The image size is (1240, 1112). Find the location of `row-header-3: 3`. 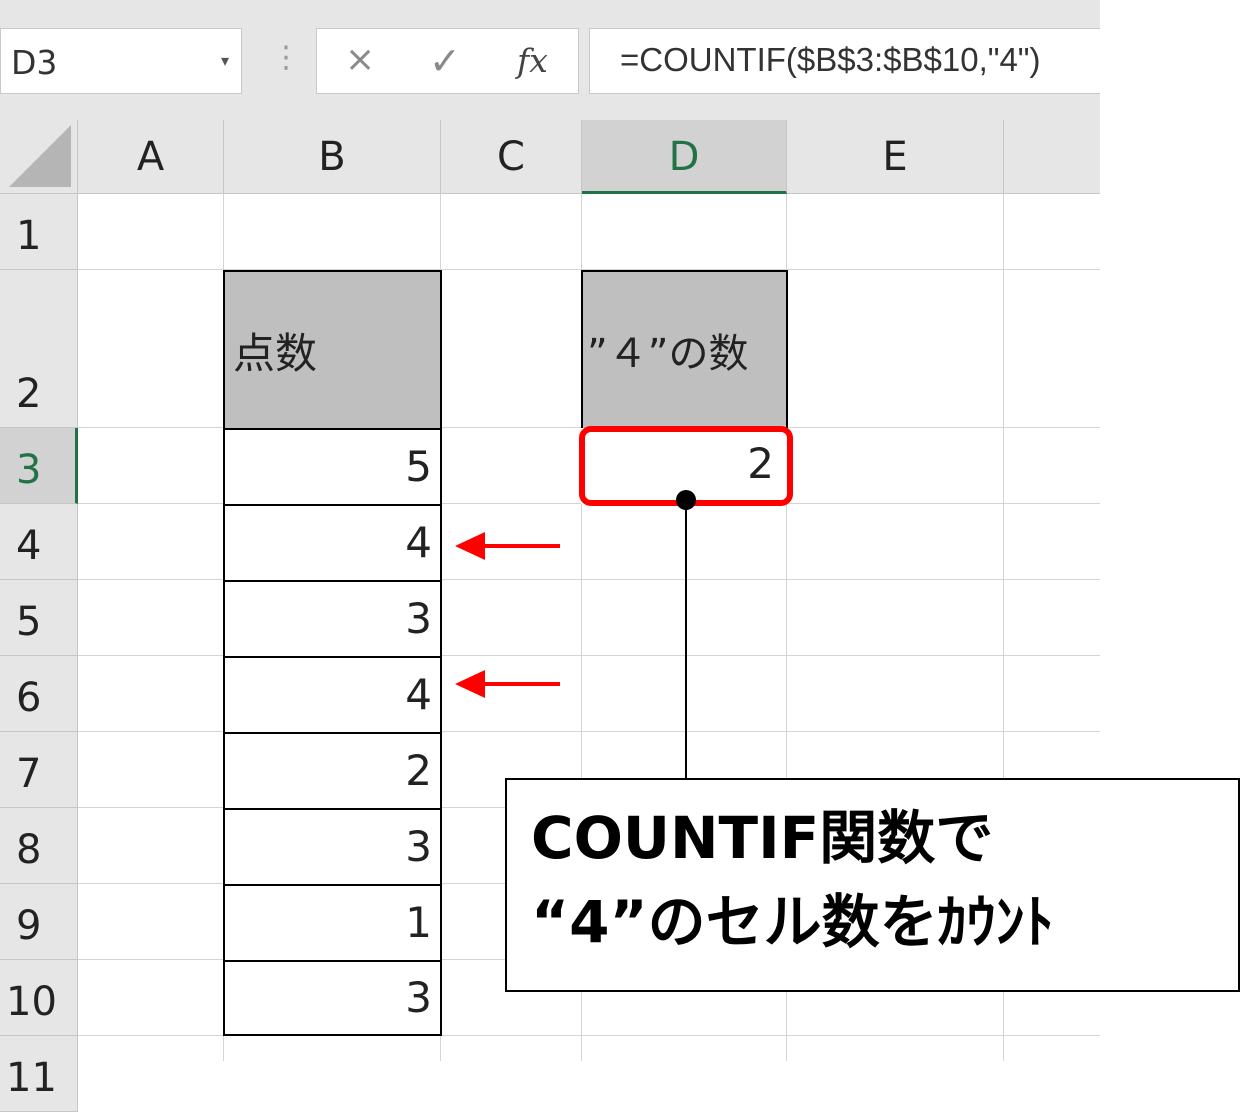

row-header-3: 3 is located at coordinates (39, 466).